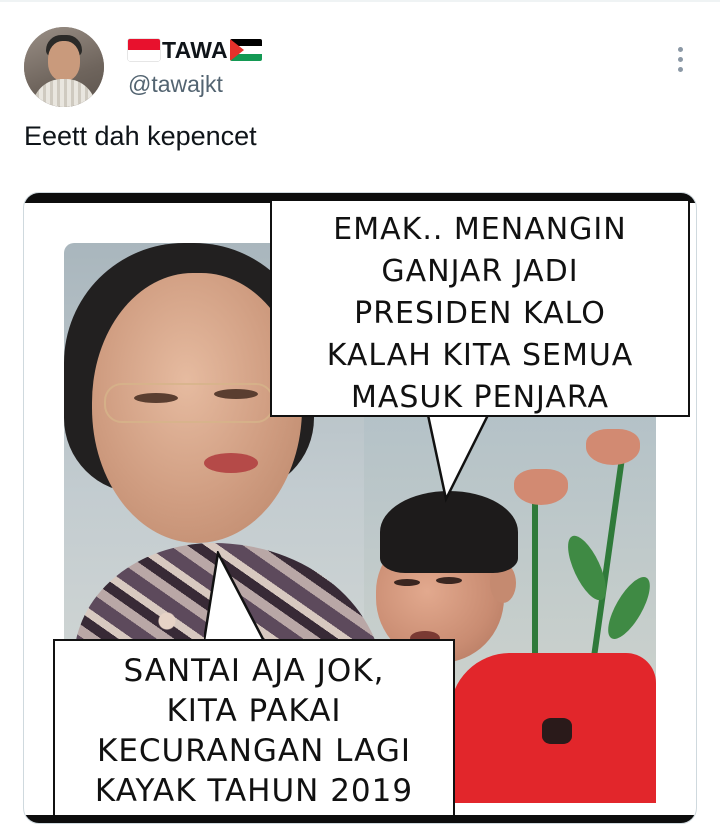 The width and height of the screenshot is (720, 836). What do you see at coordinates (680, 59) in the screenshot?
I see `more-options-button` at bounding box center [680, 59].